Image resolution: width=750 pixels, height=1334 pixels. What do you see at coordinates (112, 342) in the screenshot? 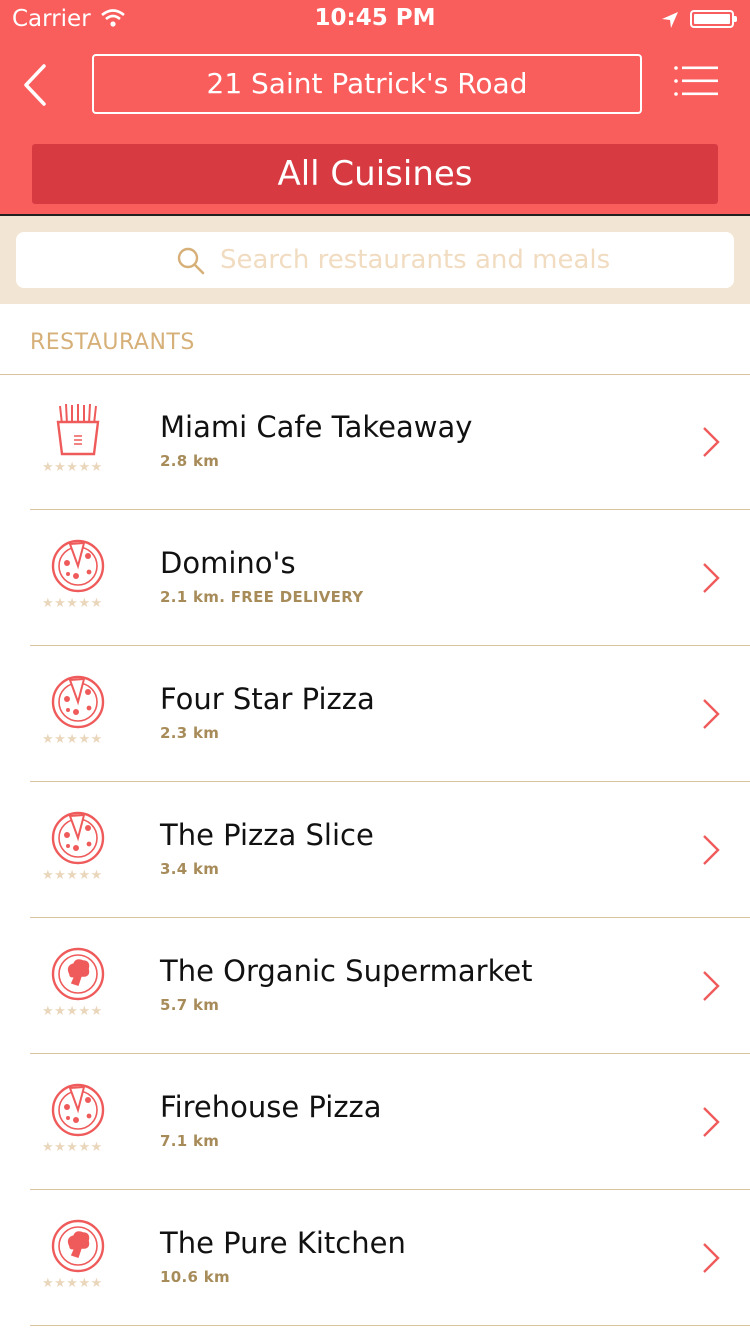
I see `section-title-restaurants: RESTAURANTS` at bounding box center [112, 342].